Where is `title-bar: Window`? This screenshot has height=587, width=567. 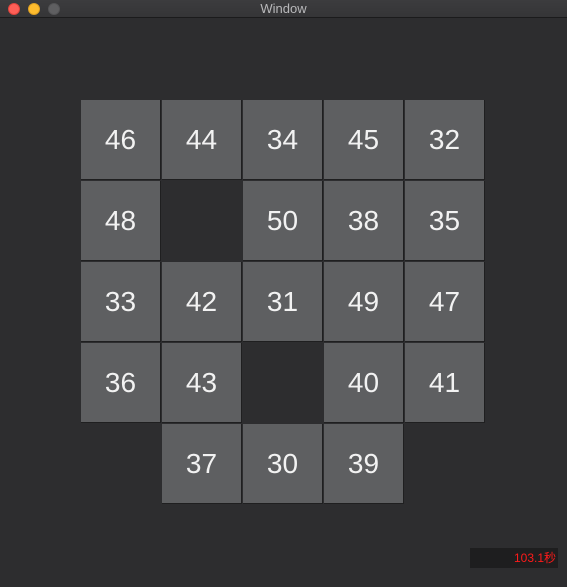 title-bar: Window is located at coordinates (283, 9).